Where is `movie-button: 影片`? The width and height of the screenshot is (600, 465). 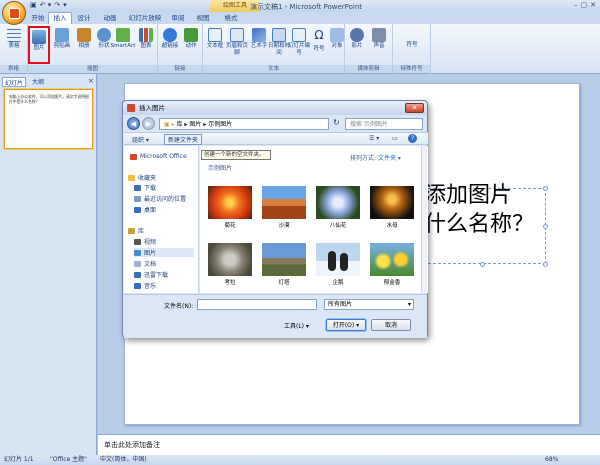
movie-button: 影片 is located at coordinates (357, 39).